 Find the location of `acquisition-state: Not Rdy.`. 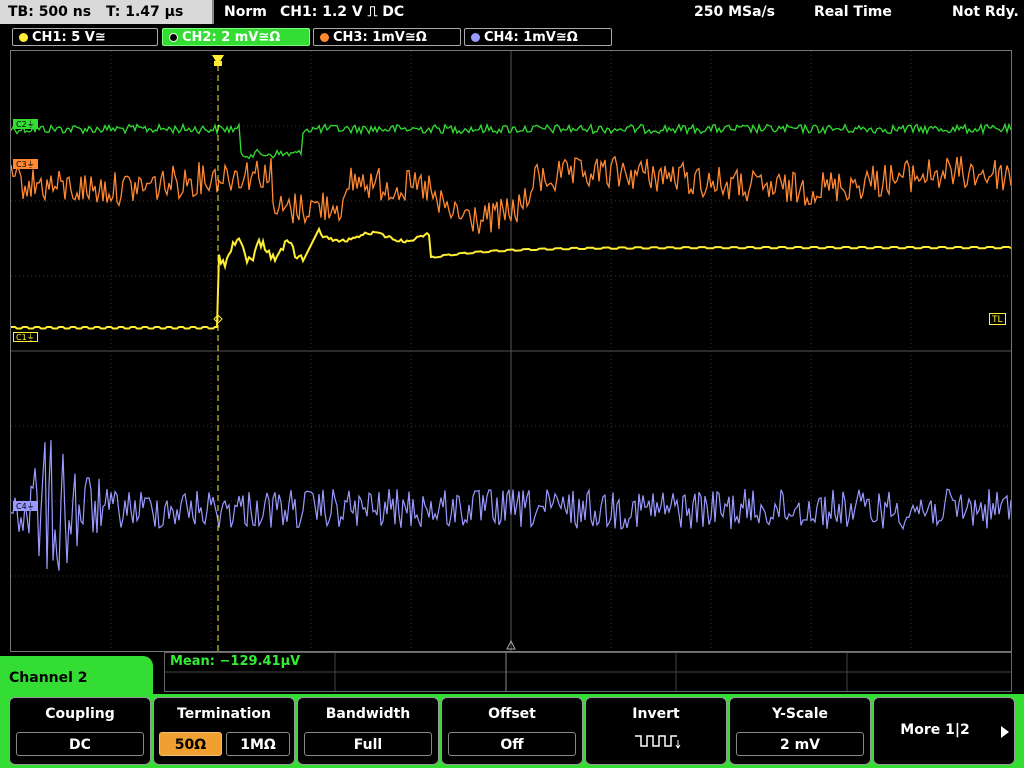

acquisition-state: Not Rdy. is located at coordinates (985, 12).